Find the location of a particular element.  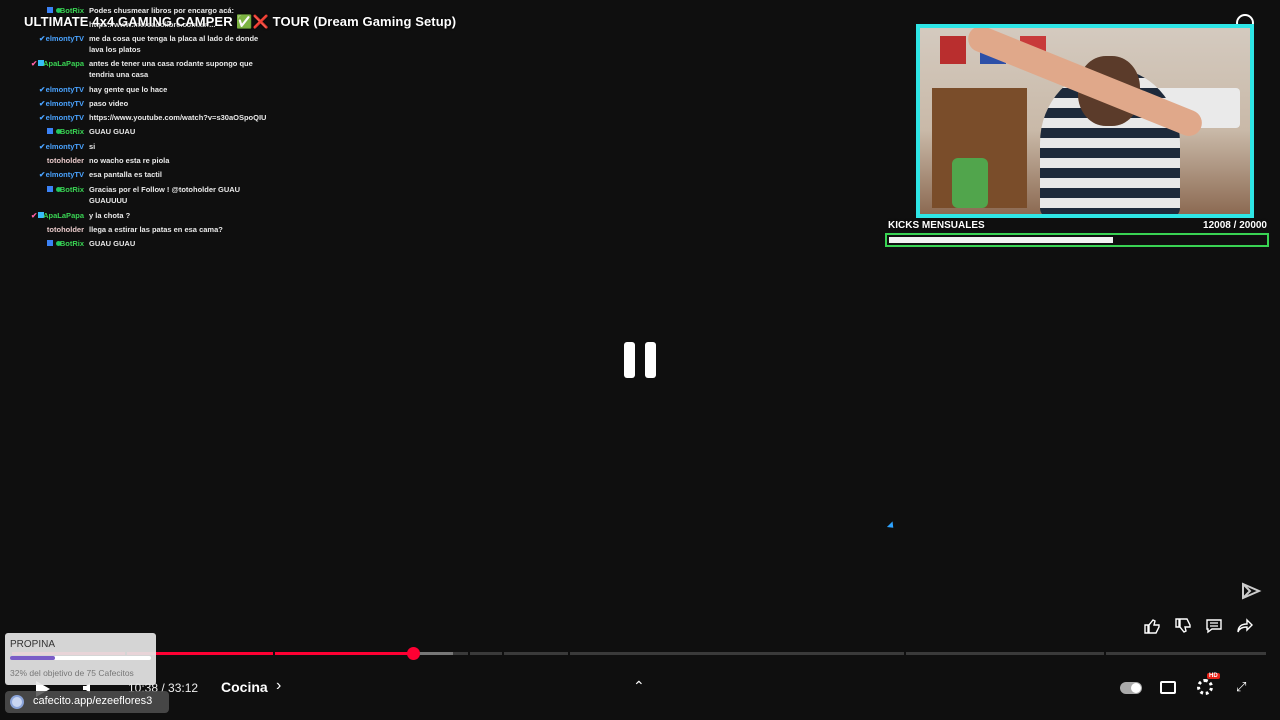

chat-text: y la chota ? is located at coordinates (110, 215).